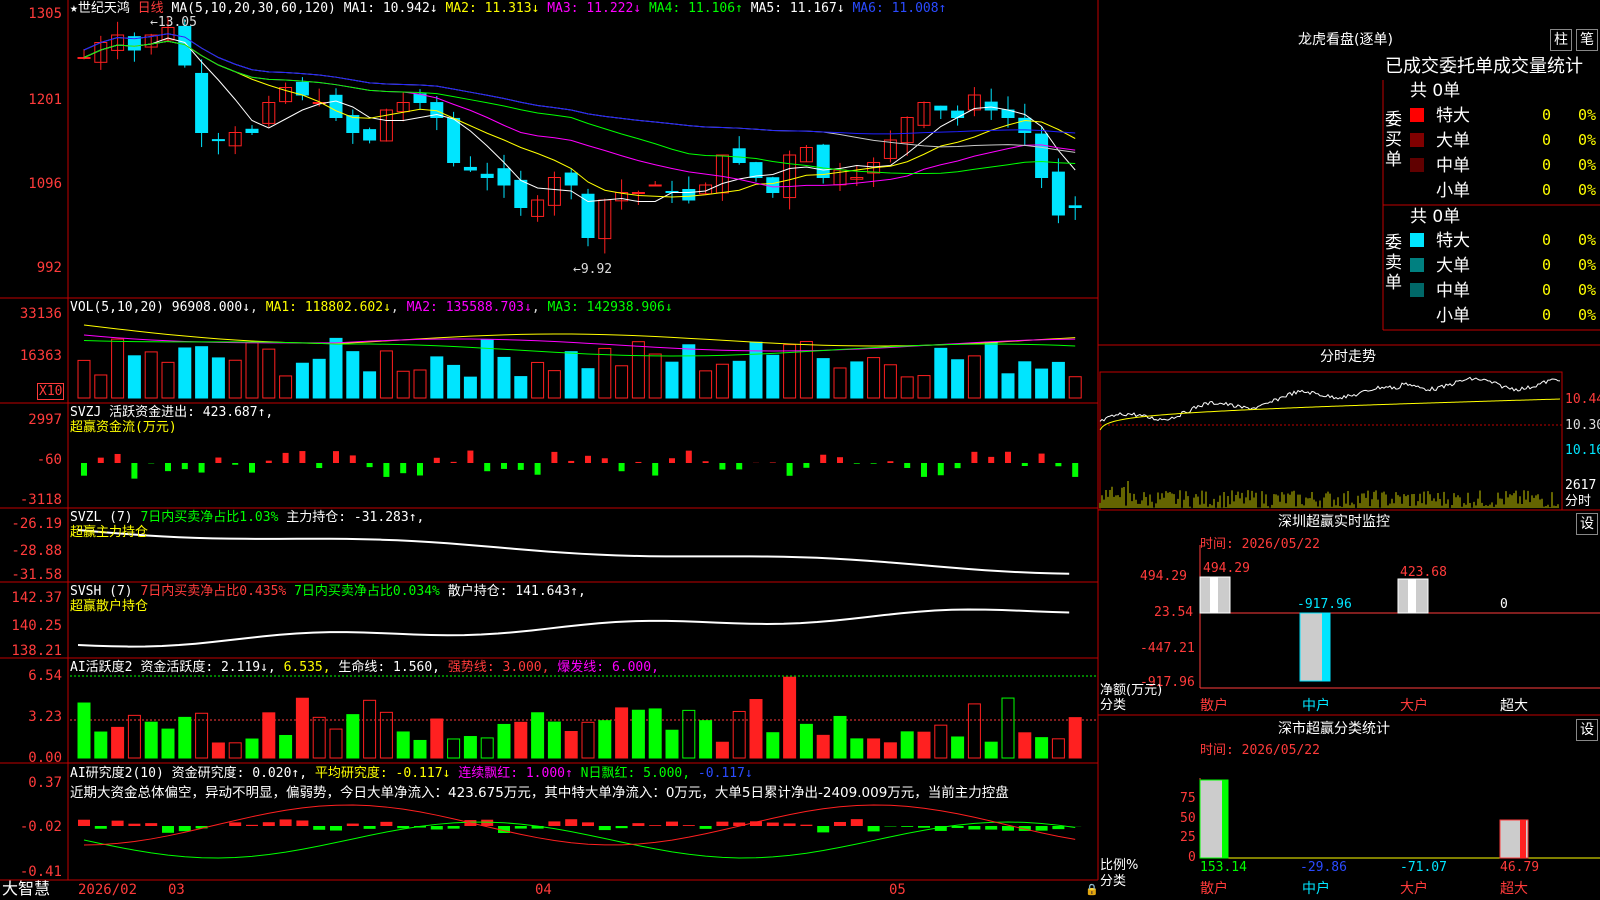  Describe the element at coordinates (1323, 867) in the screenshot. I see `fl-val-2: -29.86` at that location.